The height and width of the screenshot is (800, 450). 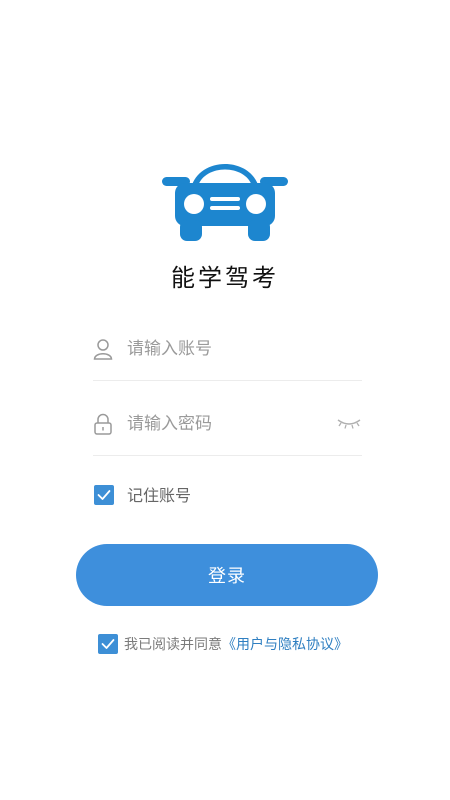 I want to click on login-button: 登录, so click(x=227, y=575).